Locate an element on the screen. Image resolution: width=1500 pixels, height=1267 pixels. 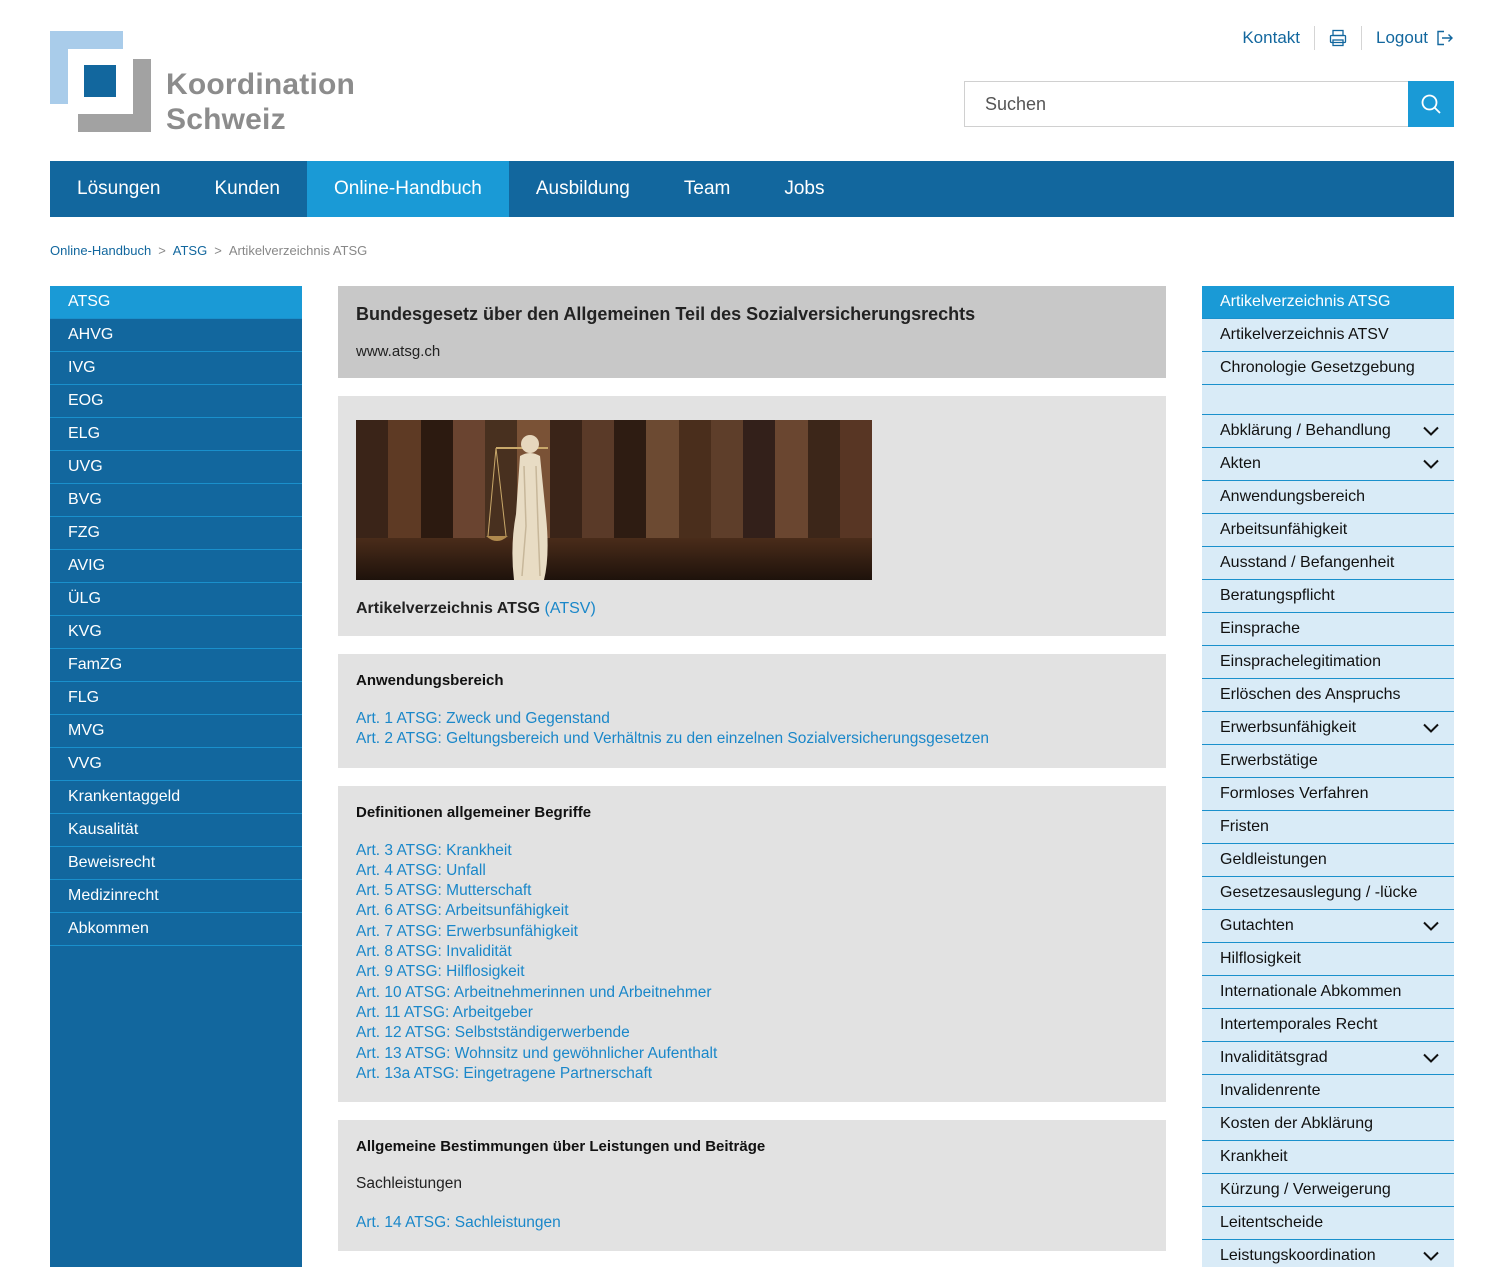
law-item-elg: ELG is located at coordinates (176, 434).